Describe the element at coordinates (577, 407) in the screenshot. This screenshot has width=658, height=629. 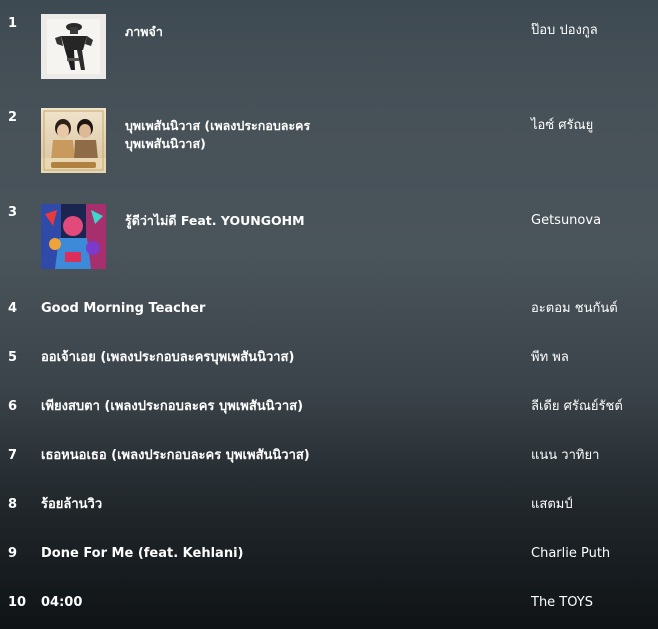
I see `artist-name: ลีเดีย ศรัณย์รัชต์` at that location.